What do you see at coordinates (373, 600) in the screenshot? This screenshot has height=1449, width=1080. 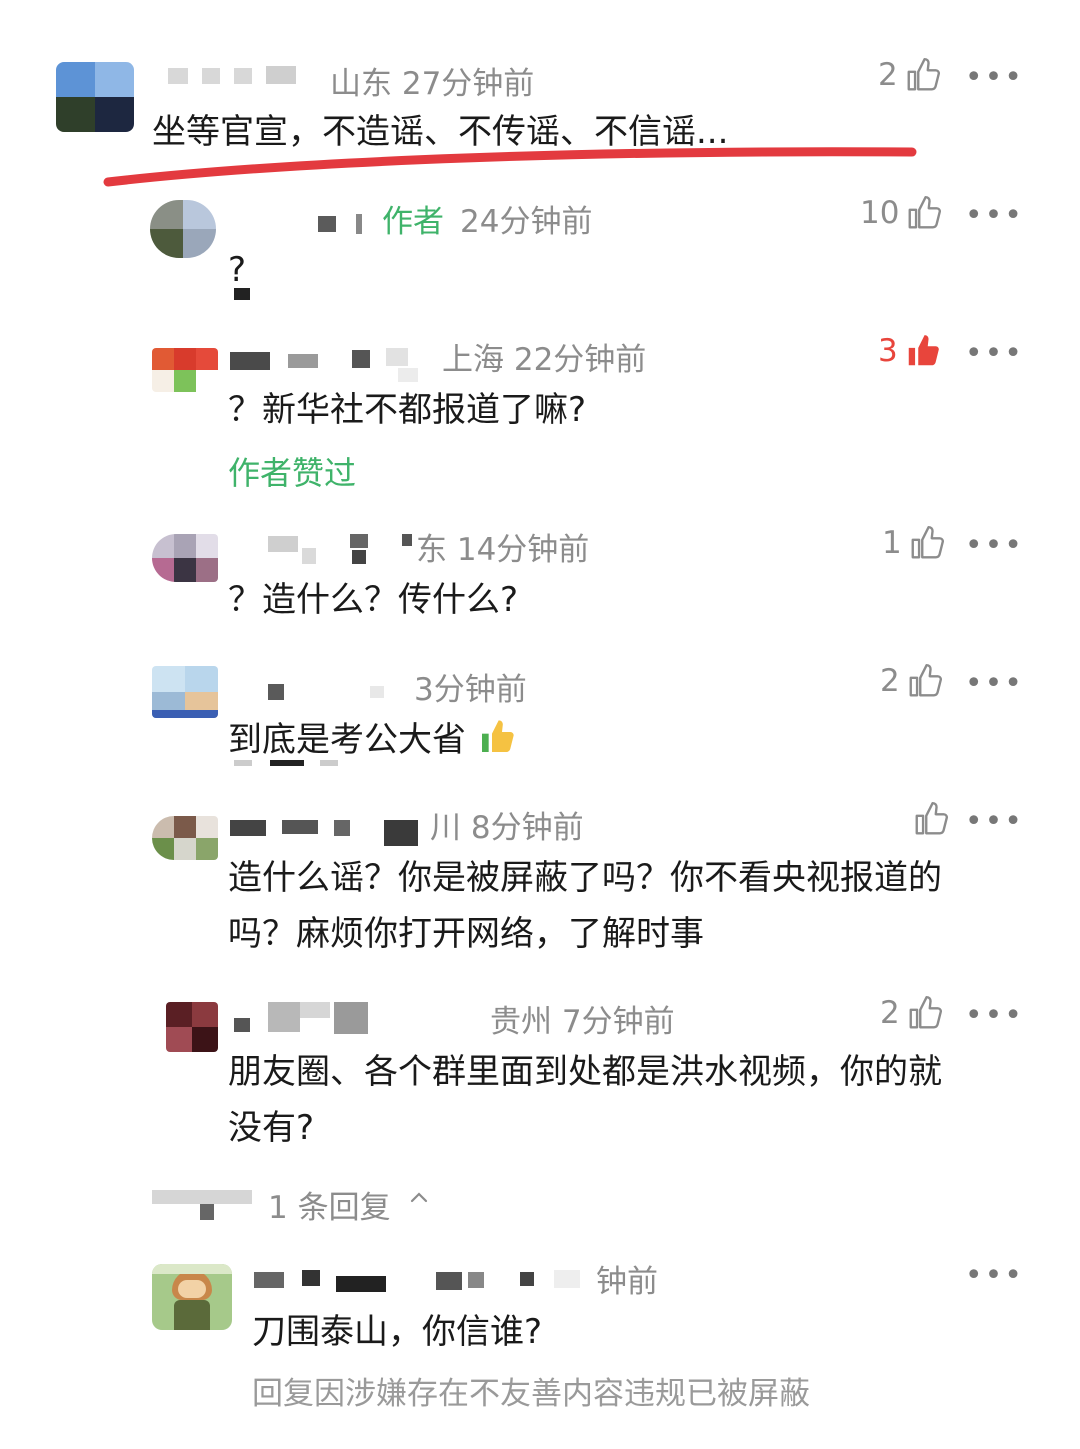 I see `comment-text: ？造什么？传什么?` at bounding box center [373, 600].